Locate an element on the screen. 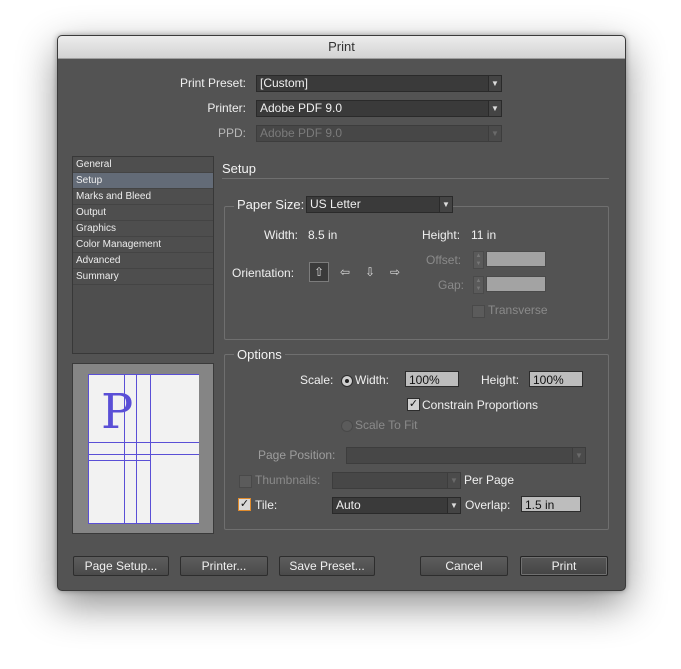 The image size is (681, 669). tile-checkbox: ✓ is located at coordinates (244, 504).